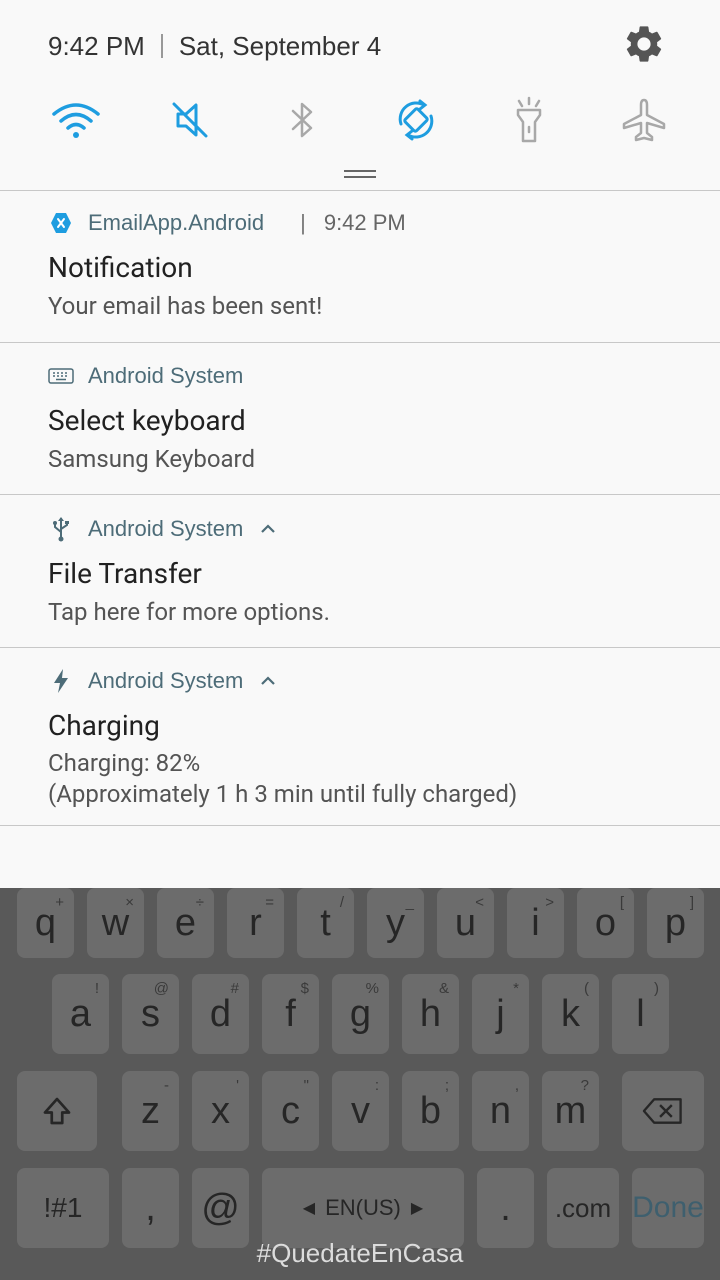 Image resolution: width=720 pixels, height=1280 pixels. I want to click on key-secondary: _, so click(409, 902).